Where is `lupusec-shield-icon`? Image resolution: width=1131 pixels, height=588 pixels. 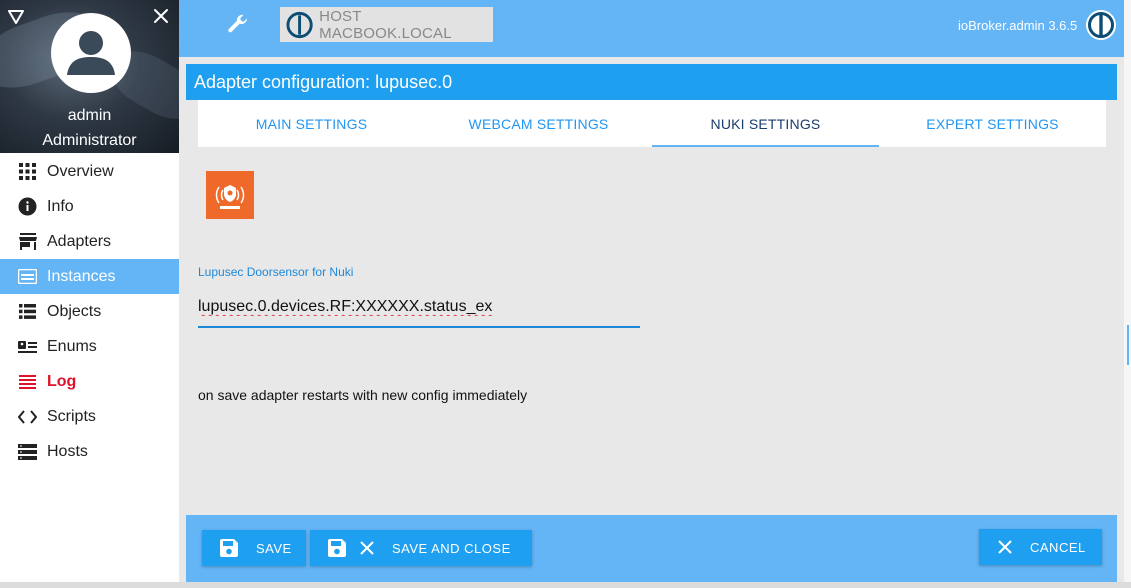 lupusec-shield-icon is located at coordinates (230, 197).